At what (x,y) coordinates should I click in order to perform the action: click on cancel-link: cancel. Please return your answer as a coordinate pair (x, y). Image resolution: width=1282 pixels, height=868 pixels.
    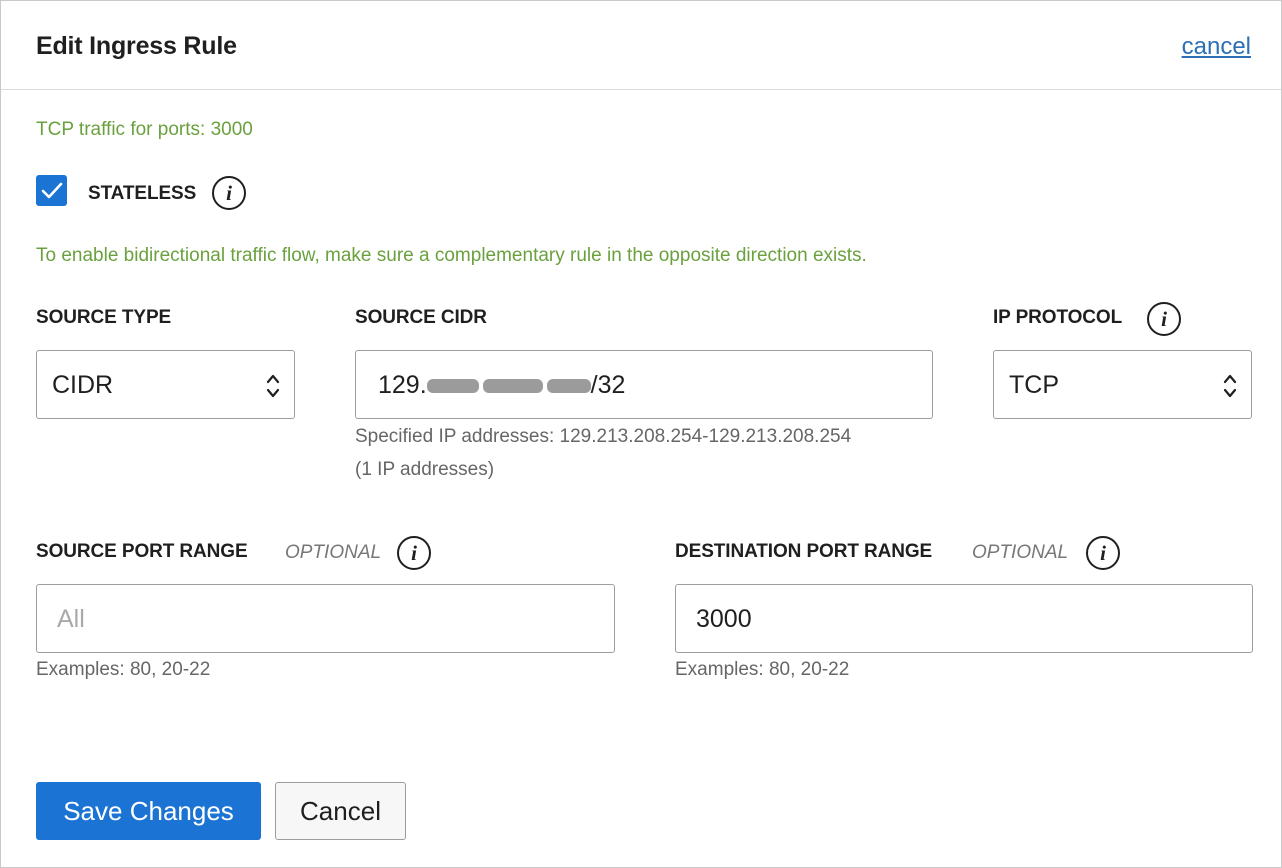
    Looking at the image, I should click on (1216, 47).